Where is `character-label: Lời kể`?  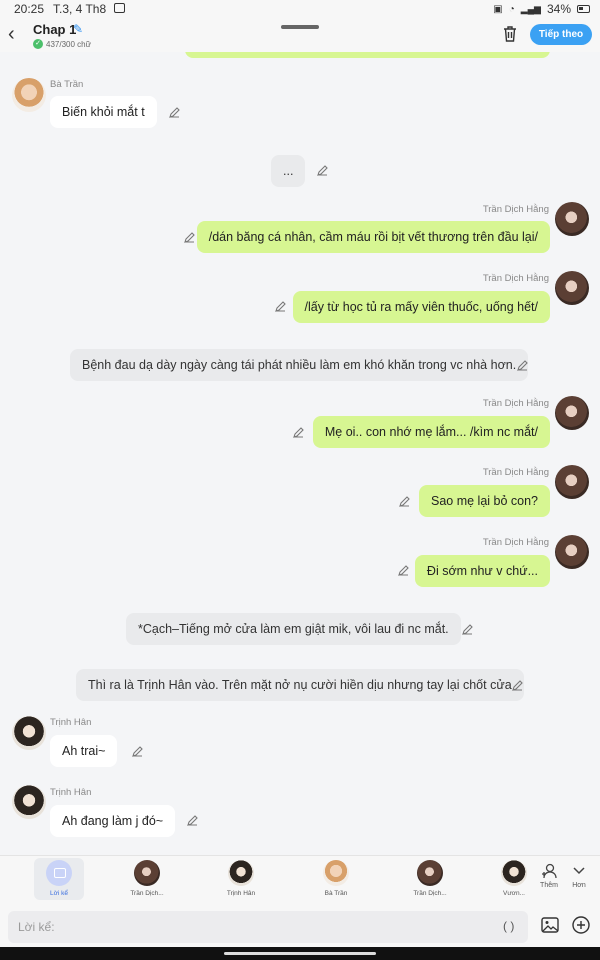 character-label: Lời kể is located at coordinates (59, 893).